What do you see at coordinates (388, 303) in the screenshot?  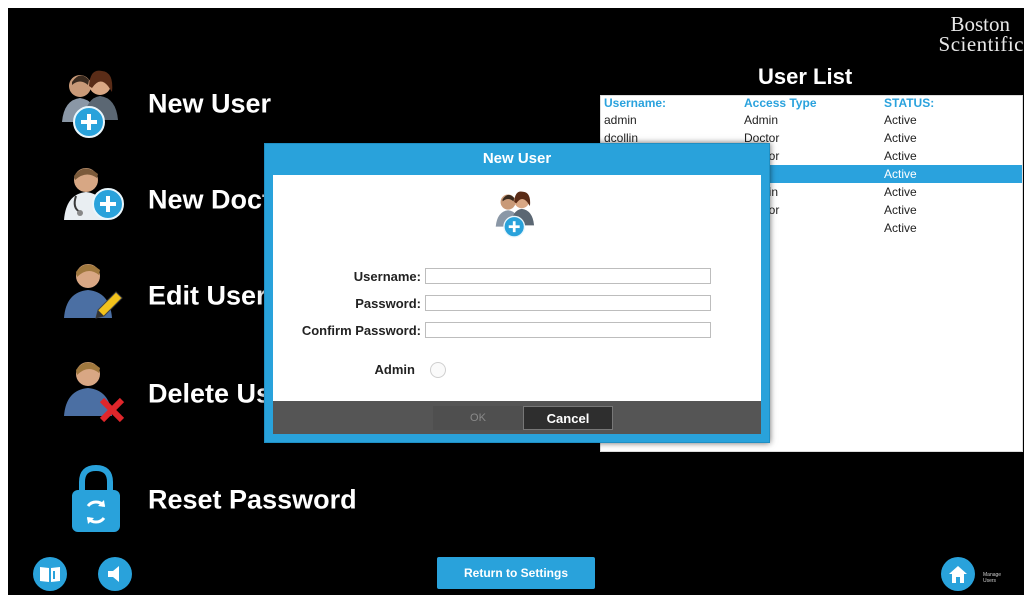 I see `password-label: Password:` at bounding box center [388, 303].